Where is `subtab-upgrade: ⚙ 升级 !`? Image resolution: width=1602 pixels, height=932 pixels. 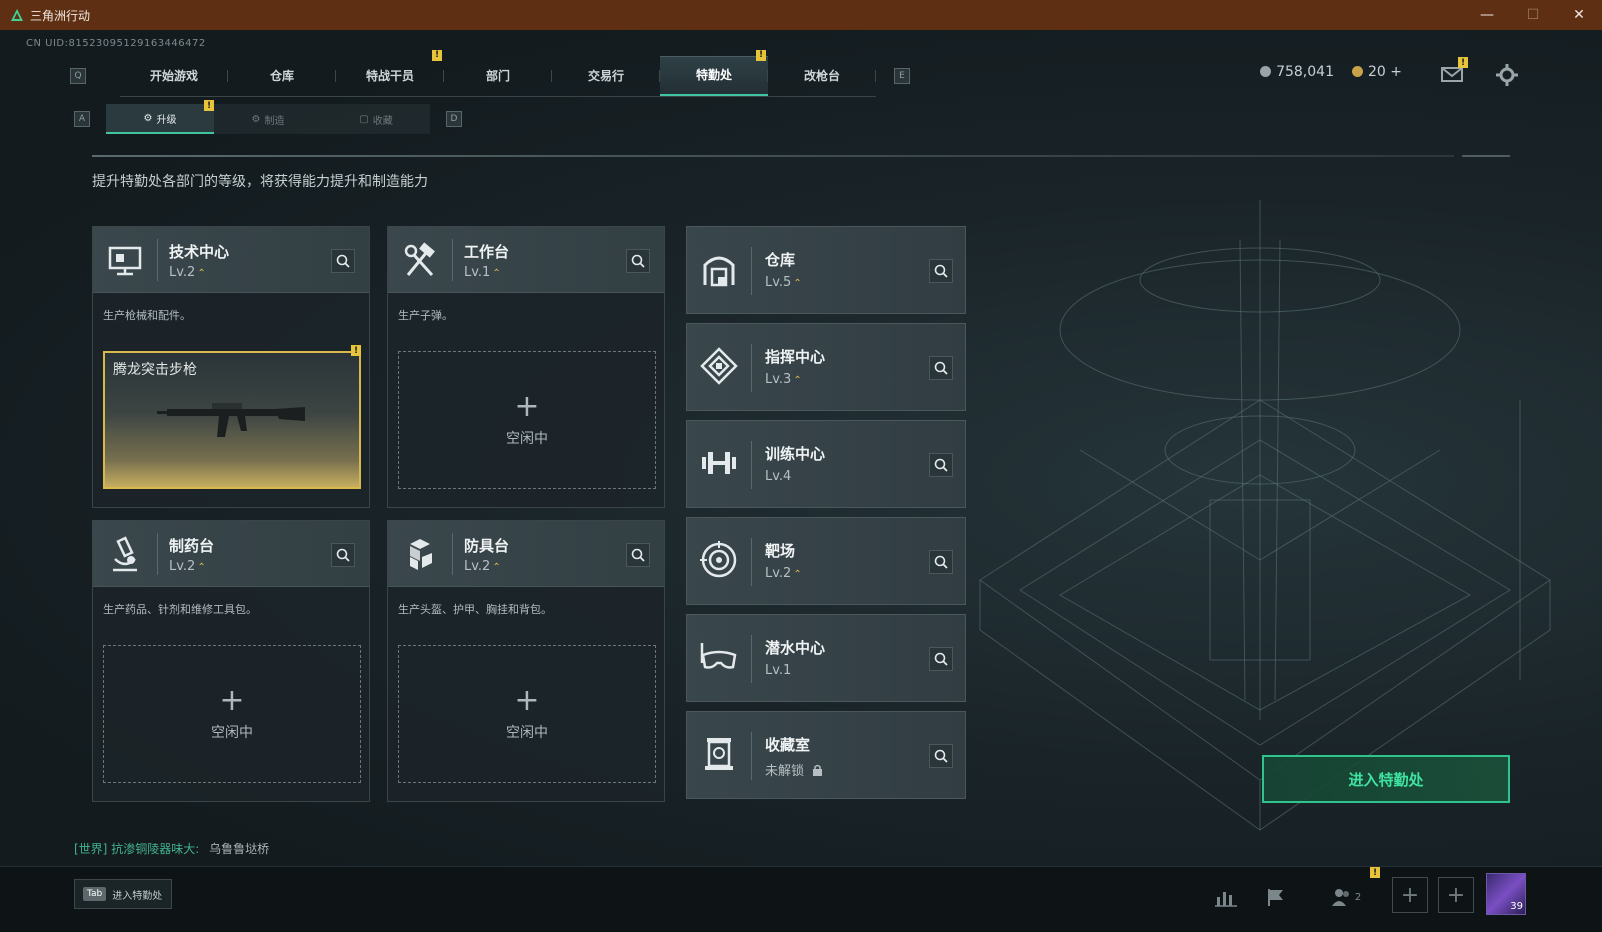
subtab-upgrade: ⚙ 升级 ! is located at coordinates (160, 117).